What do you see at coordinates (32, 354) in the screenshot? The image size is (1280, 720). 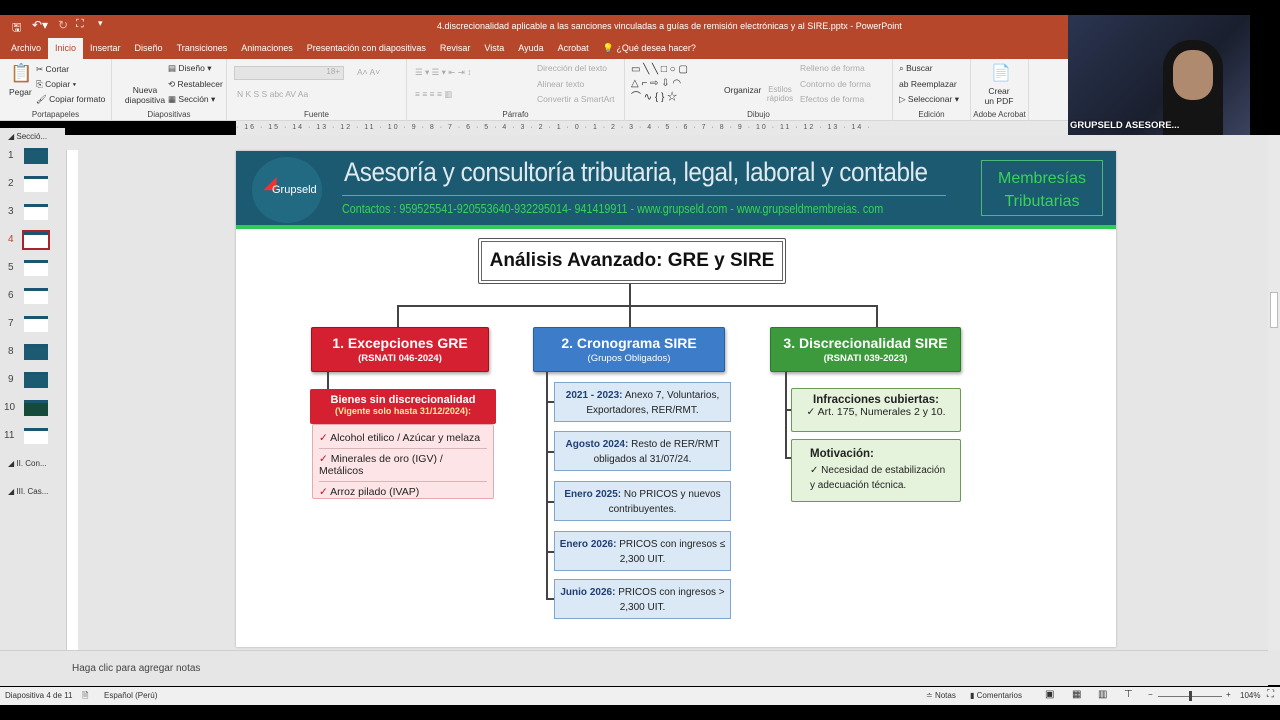 I see `thumbnail-slide-8: 8` at bounding box center [32, 354].